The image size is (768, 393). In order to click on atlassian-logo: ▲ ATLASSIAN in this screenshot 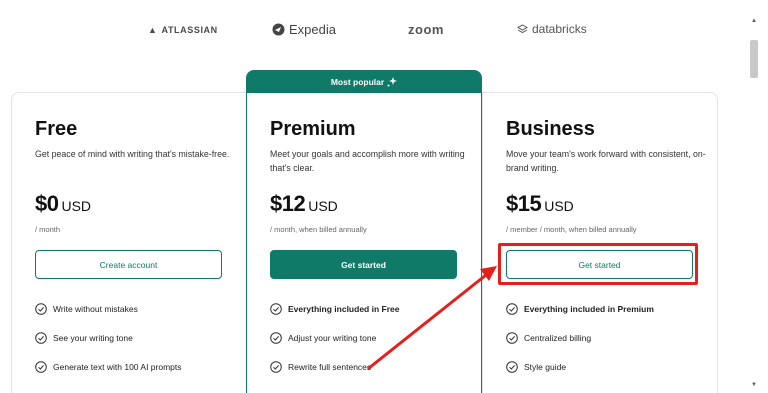, I will do `click(183, 30)`.